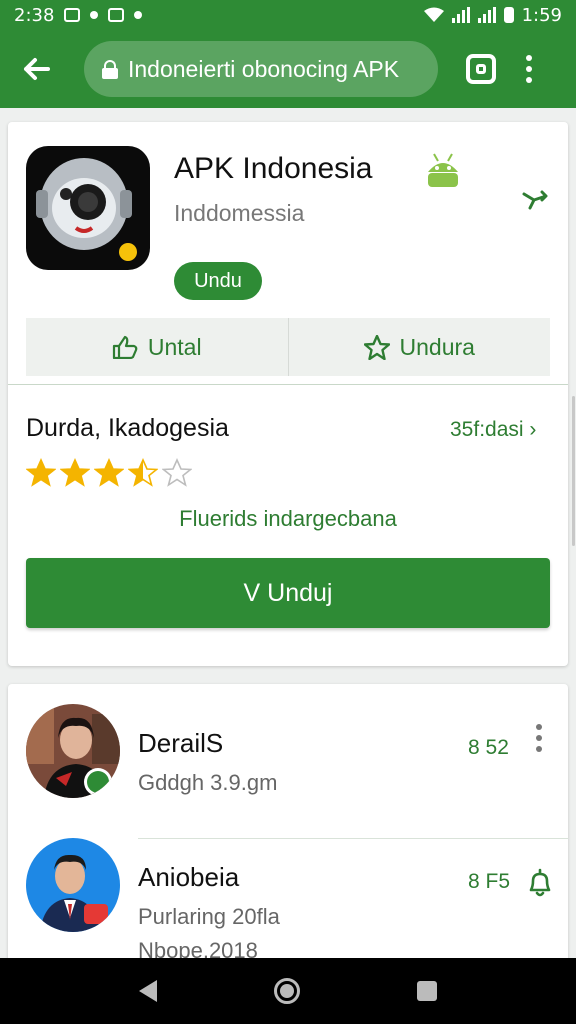 This screenshot has width=576, height=1024. I want to click on app-logo-icon, so click(88, 208).